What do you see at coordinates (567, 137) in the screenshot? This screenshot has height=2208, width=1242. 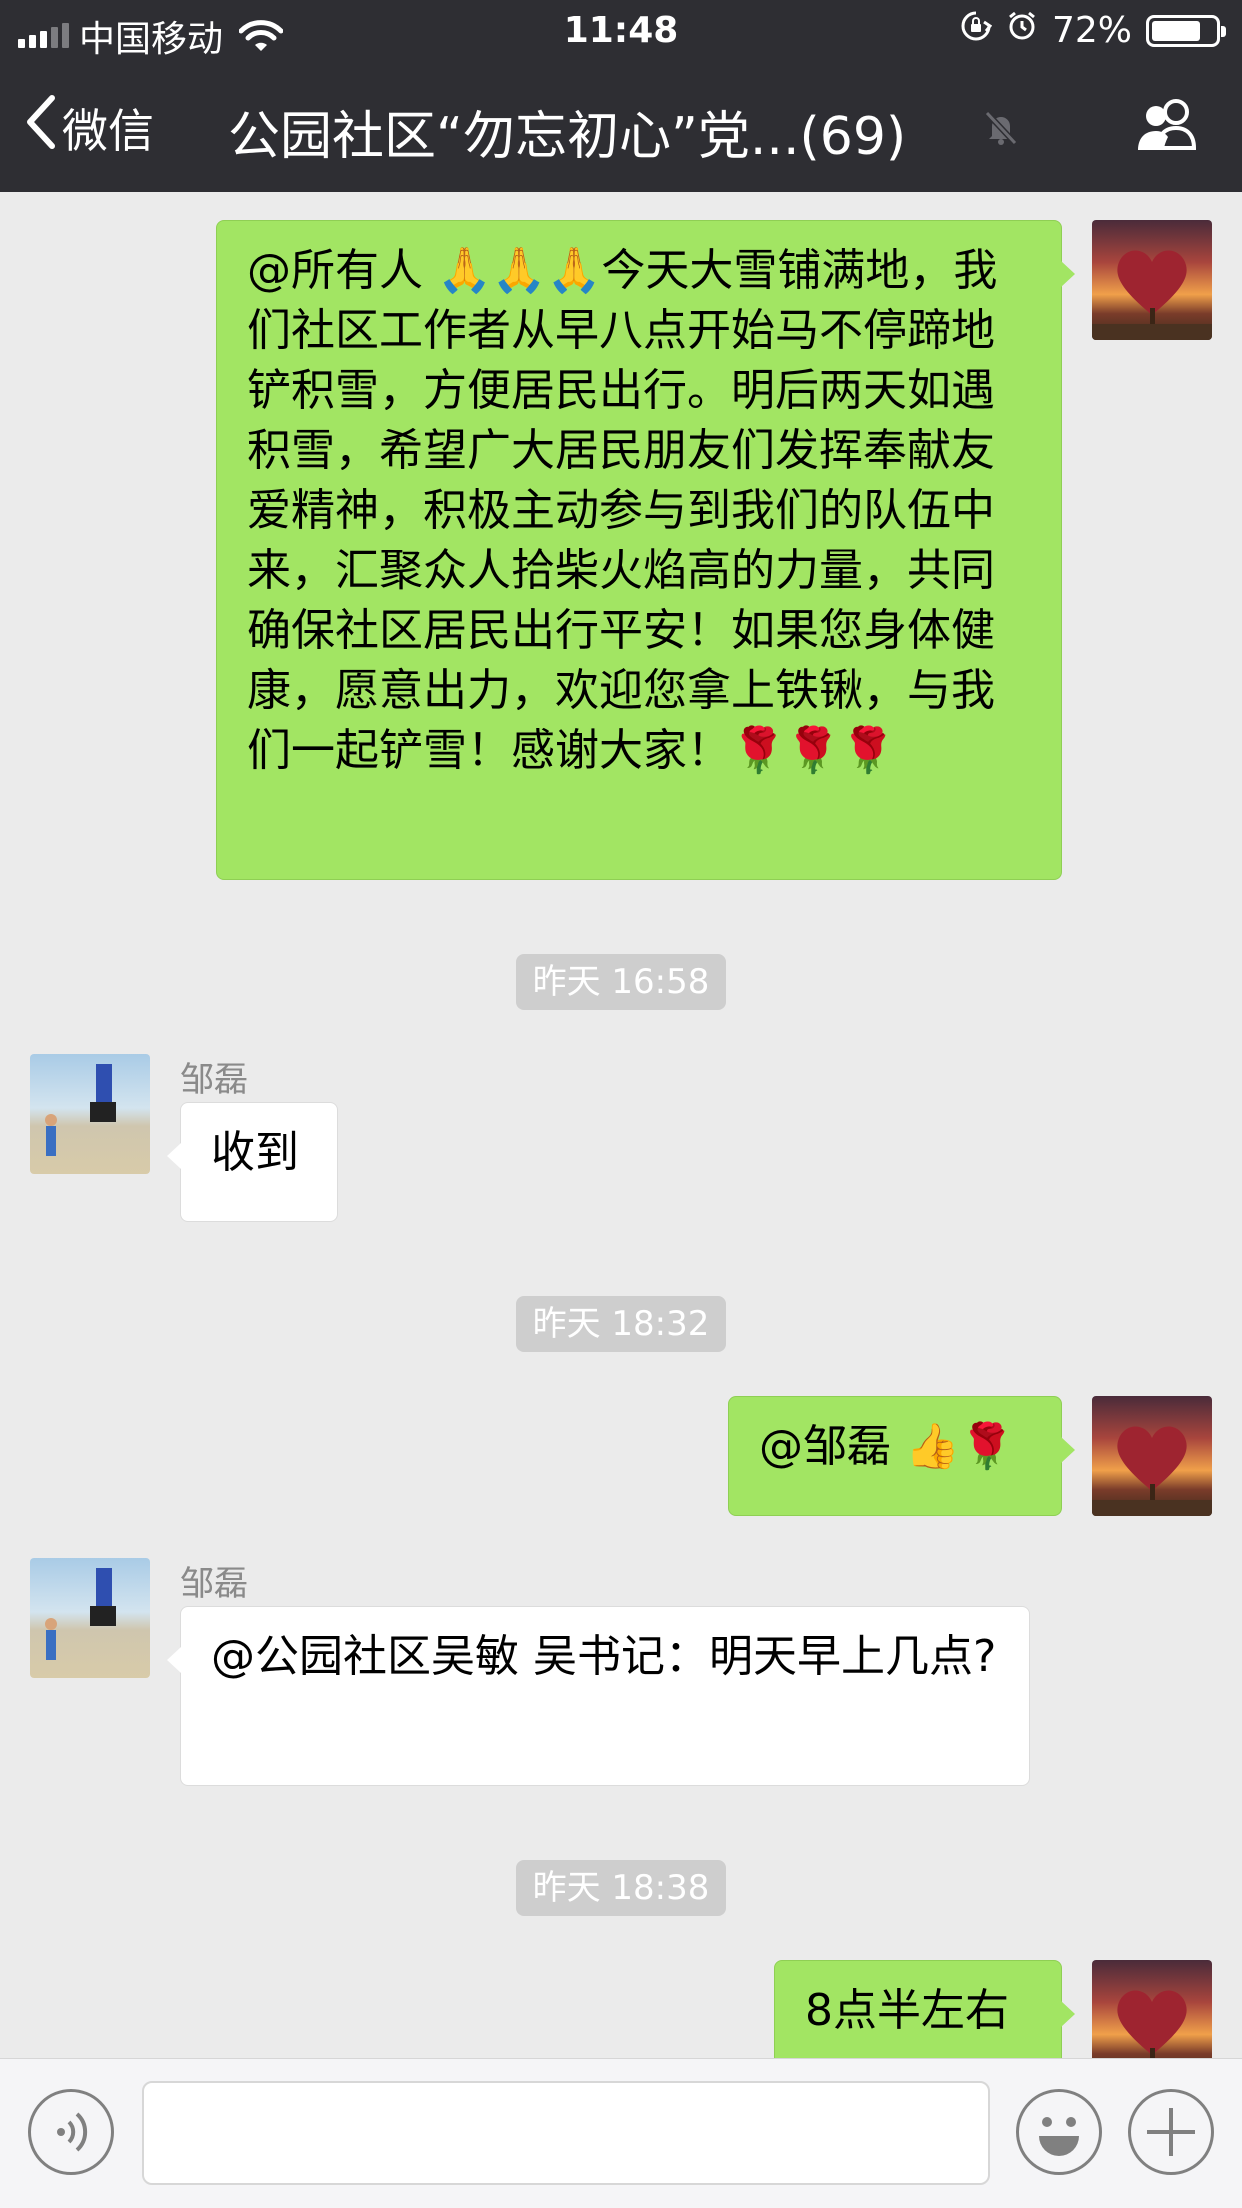 I see `chat-title: 公园社区“勿忘初心”党...(69)` at bounding box center [567, 137].